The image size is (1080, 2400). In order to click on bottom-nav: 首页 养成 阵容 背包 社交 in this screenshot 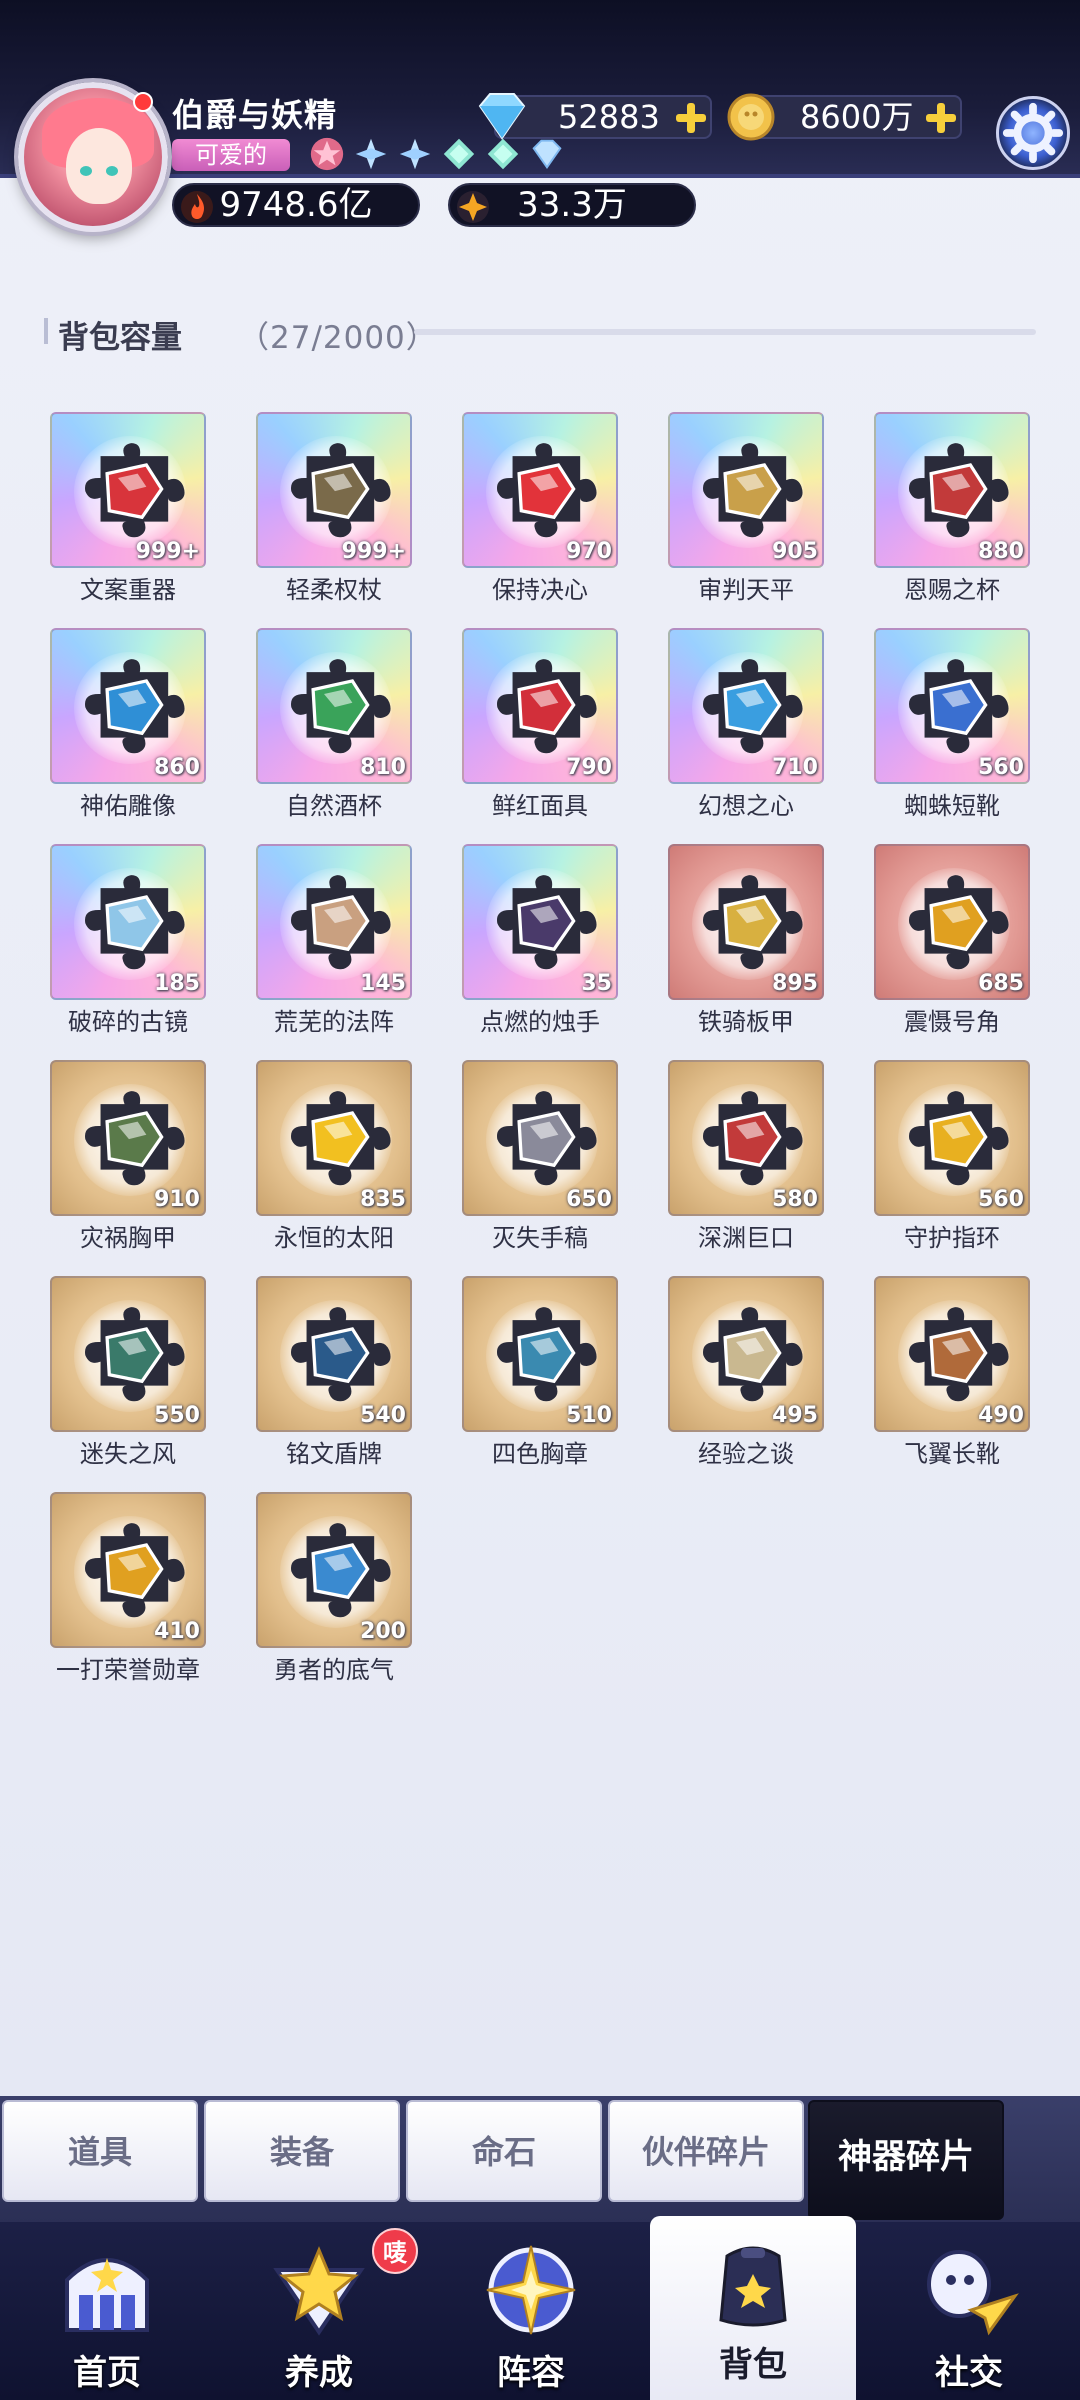, I will do `click(540, 2308)`.